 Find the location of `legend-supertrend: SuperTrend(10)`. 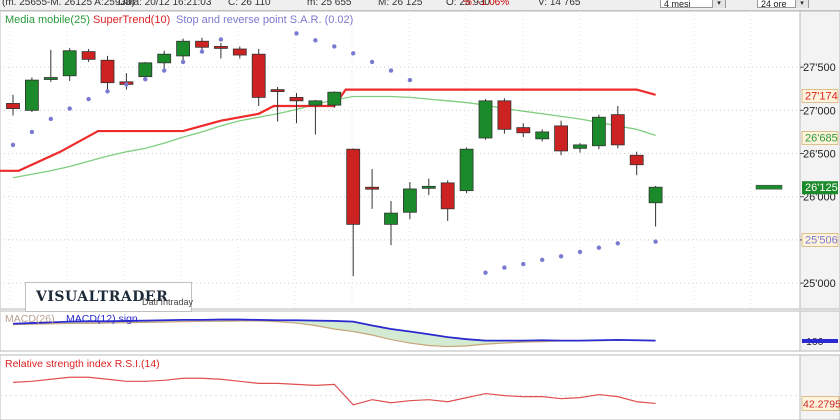

legend-supertrend: SuperTrend(10) is located at coordinates (132, 20).